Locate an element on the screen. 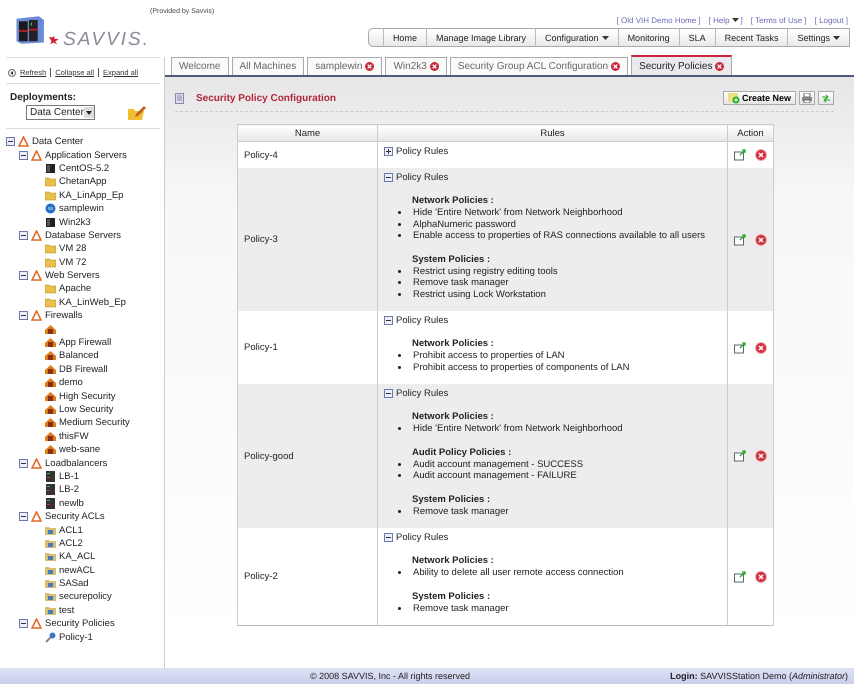 Image resolution: width=854 pixels, height=684 pixels. tree-item: DB Firewall is located at coordinates (83, 369).